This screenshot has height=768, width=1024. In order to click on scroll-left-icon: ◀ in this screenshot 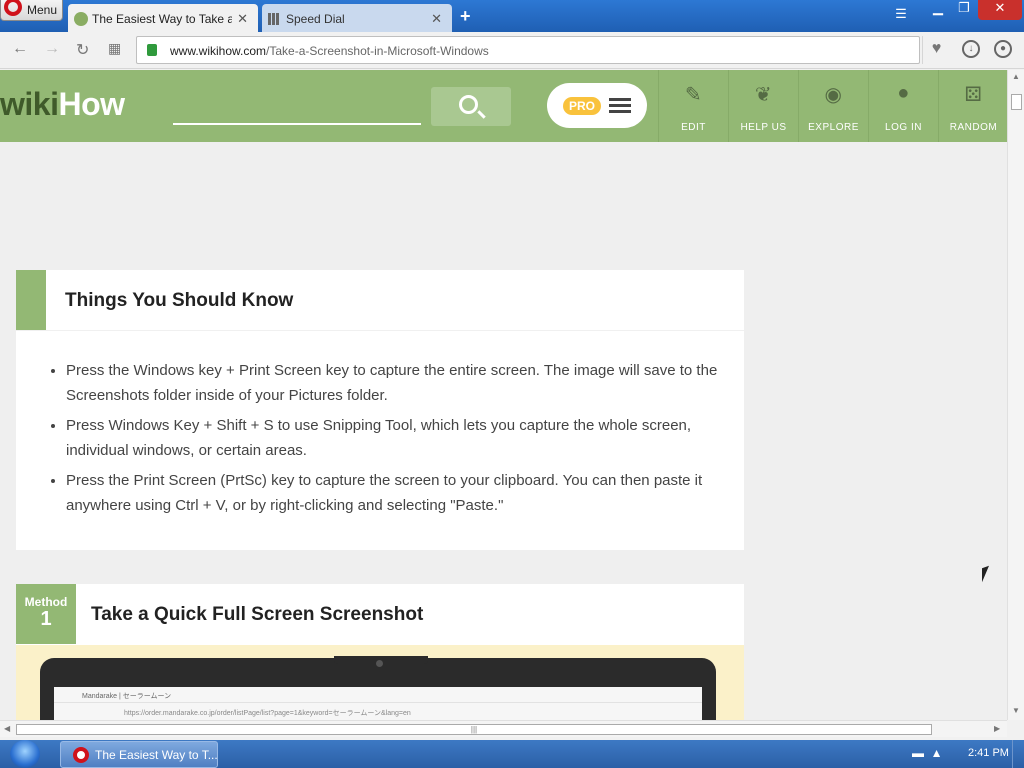, I will do `click(7, 728)`.